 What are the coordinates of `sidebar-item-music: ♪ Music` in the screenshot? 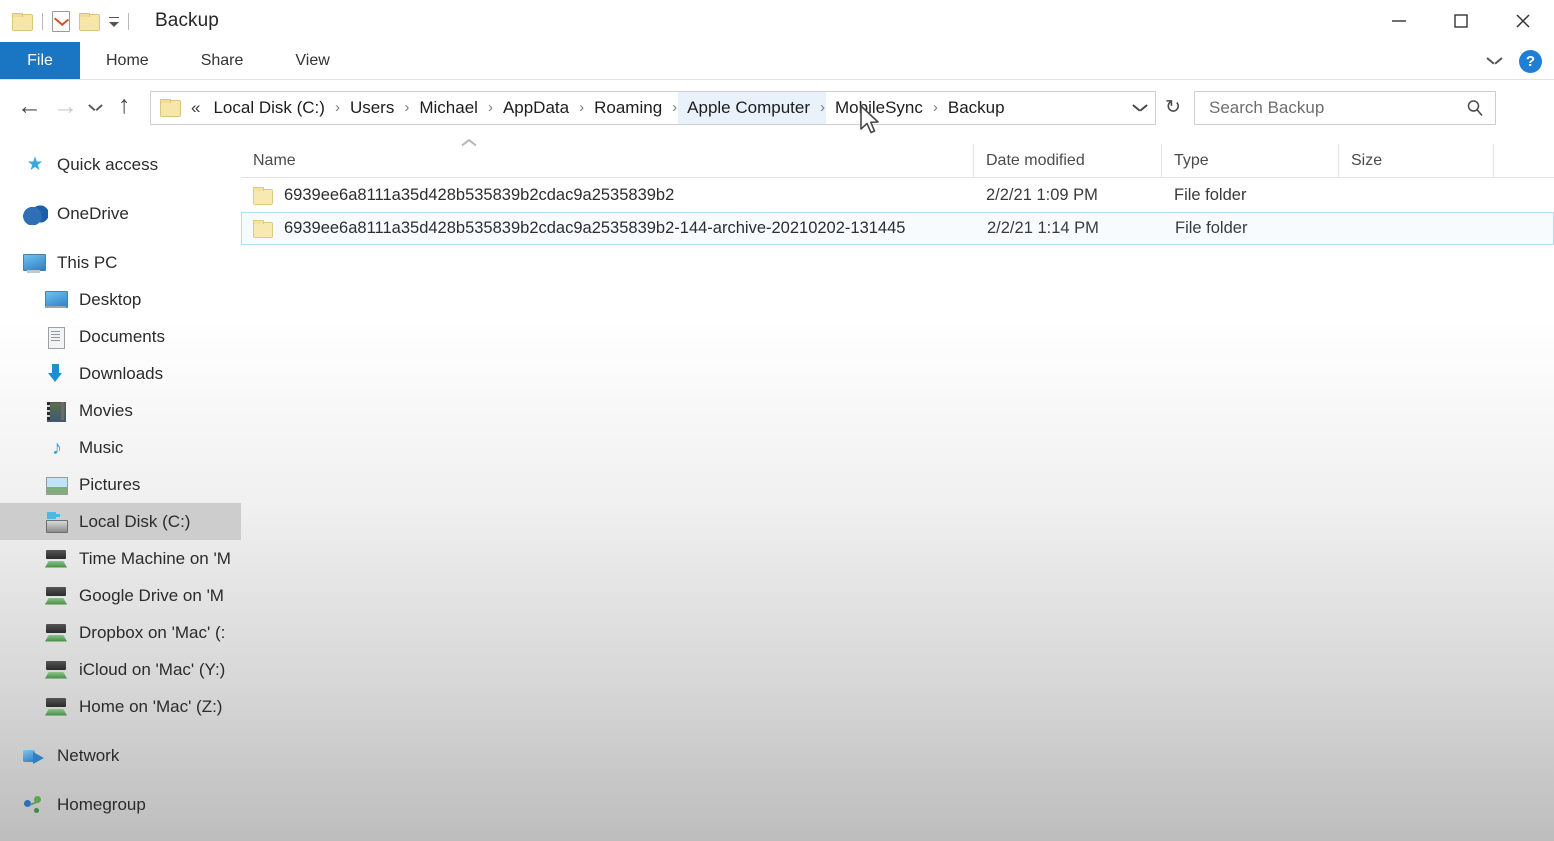 It's located at (120, 447).